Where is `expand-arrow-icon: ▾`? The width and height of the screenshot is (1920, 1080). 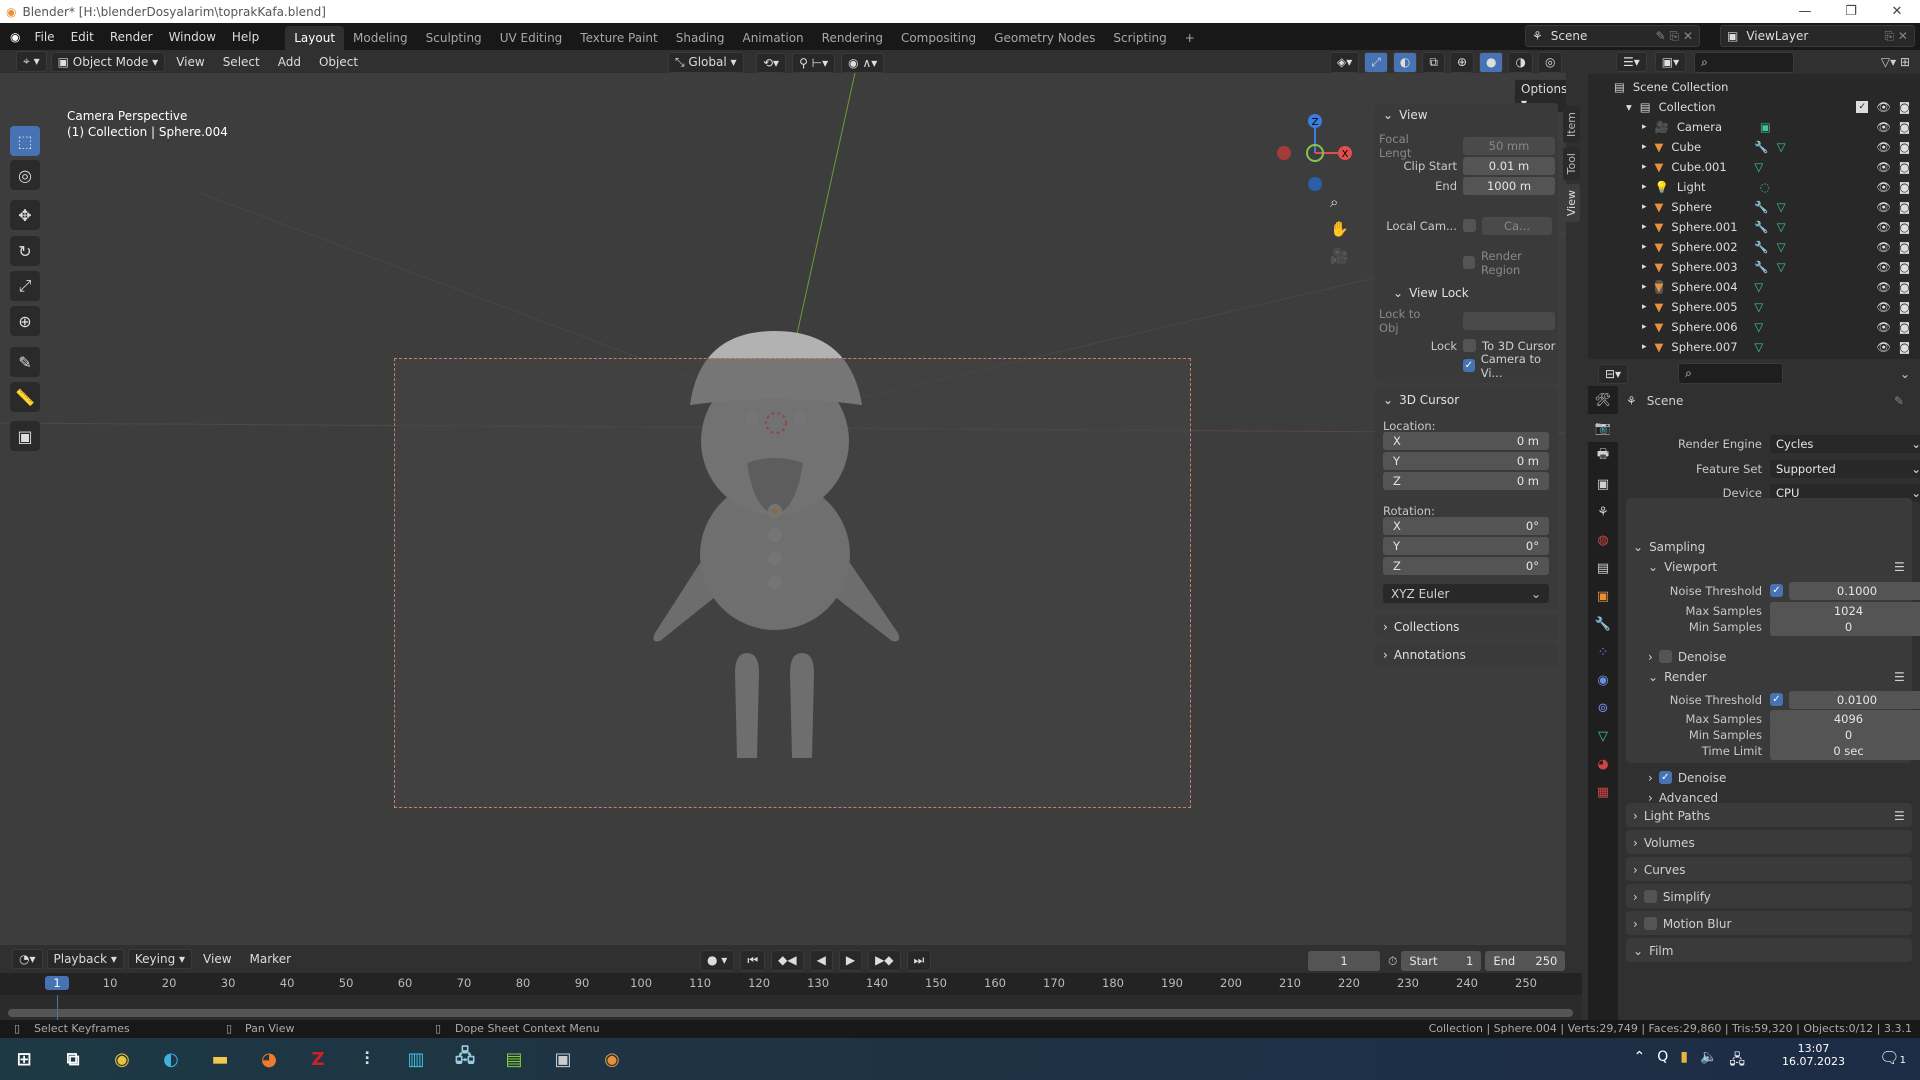
expand-arrow-icon: ▾ is located at coordinates (1629, 107).